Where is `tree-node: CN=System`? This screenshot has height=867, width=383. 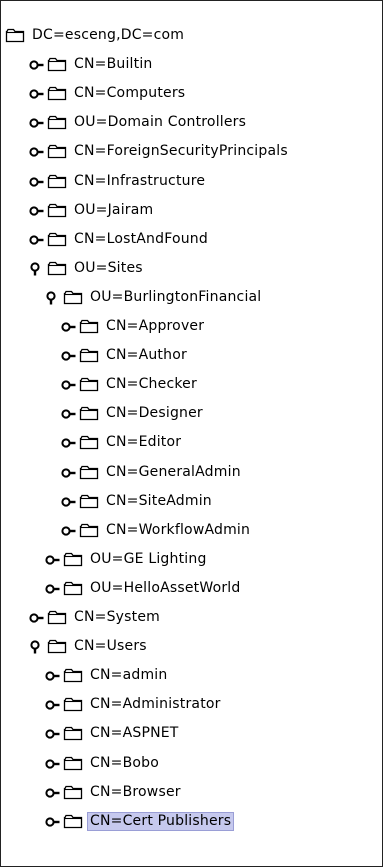
tree-node: CN=System is located at coordinates (191, 617).